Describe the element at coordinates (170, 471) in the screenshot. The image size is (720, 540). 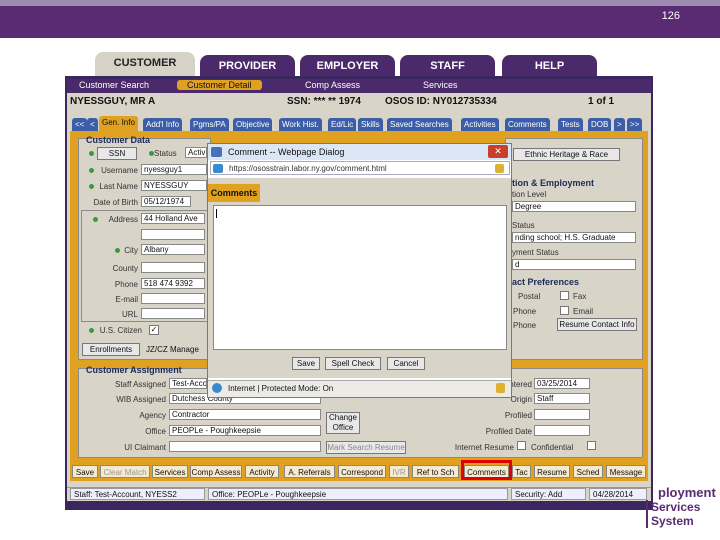
I see `services-button: Services` at that location.